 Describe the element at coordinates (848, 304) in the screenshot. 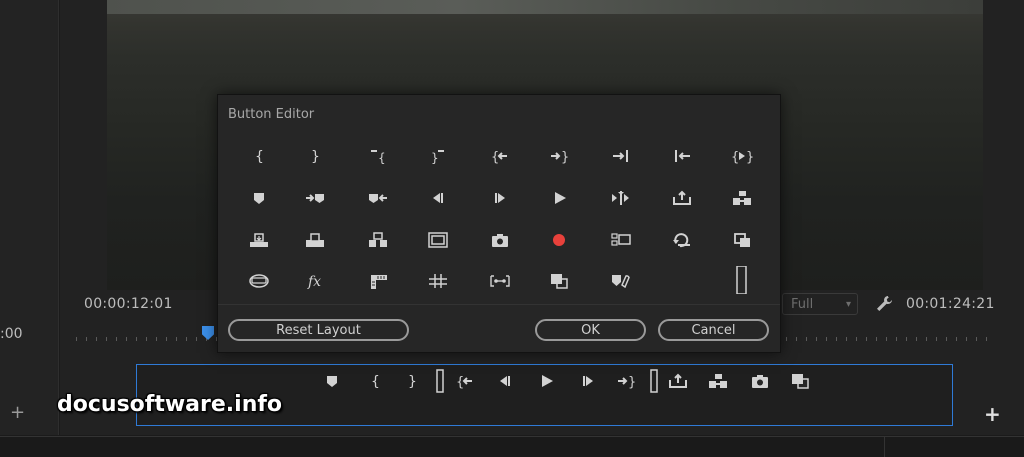

I see `chevron-down-icon: ▾` at that location.